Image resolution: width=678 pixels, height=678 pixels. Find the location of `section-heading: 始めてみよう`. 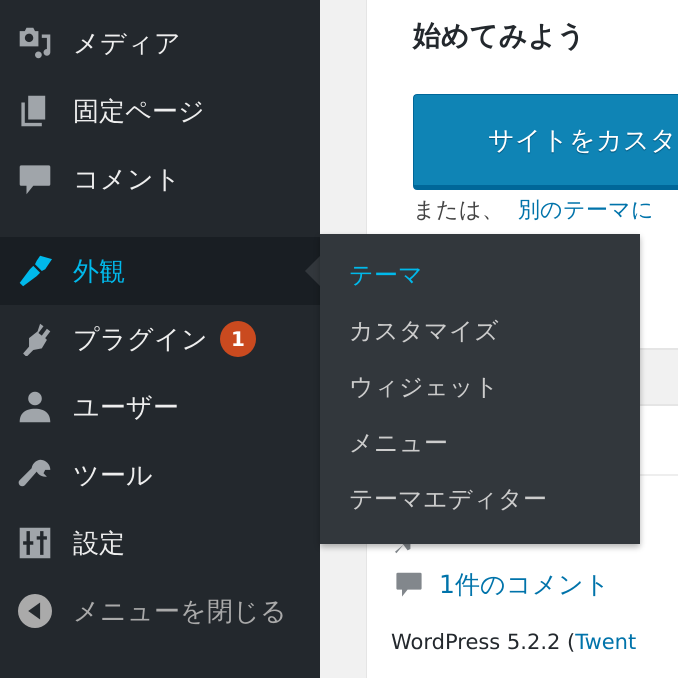

section-heading: 始めてみよう is located at coordinates (500, 36).